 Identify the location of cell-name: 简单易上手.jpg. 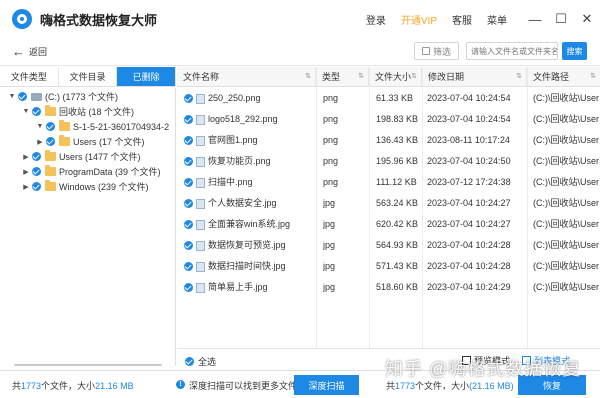
(238, 287).